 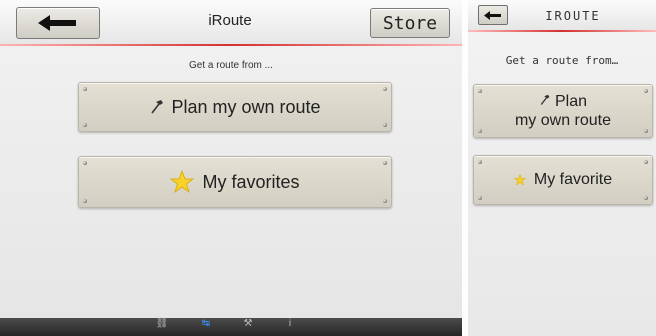 What do you see at coordinates (162, 323) in the screenshot?
I see `walker-icon: ⛓` at bounding box center [162, 323].